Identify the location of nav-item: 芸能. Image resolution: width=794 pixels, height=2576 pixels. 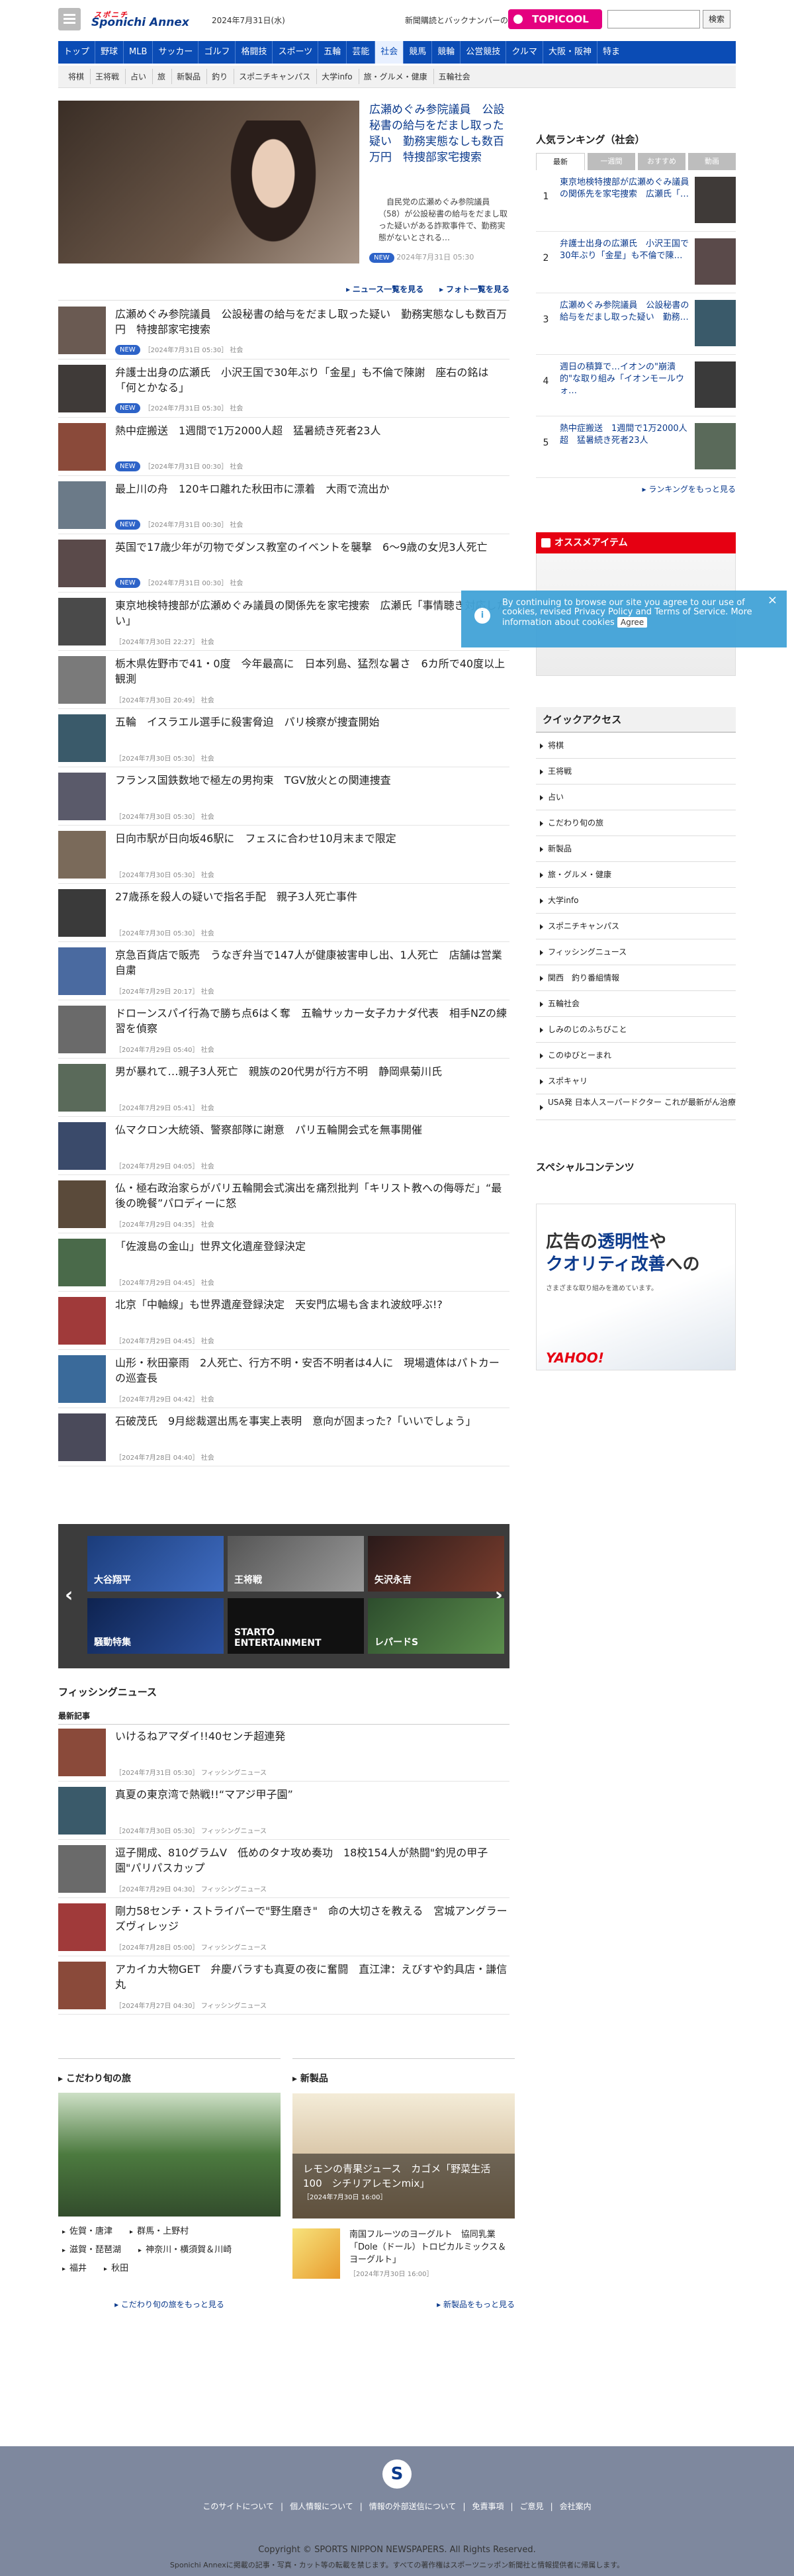
(361, 52).